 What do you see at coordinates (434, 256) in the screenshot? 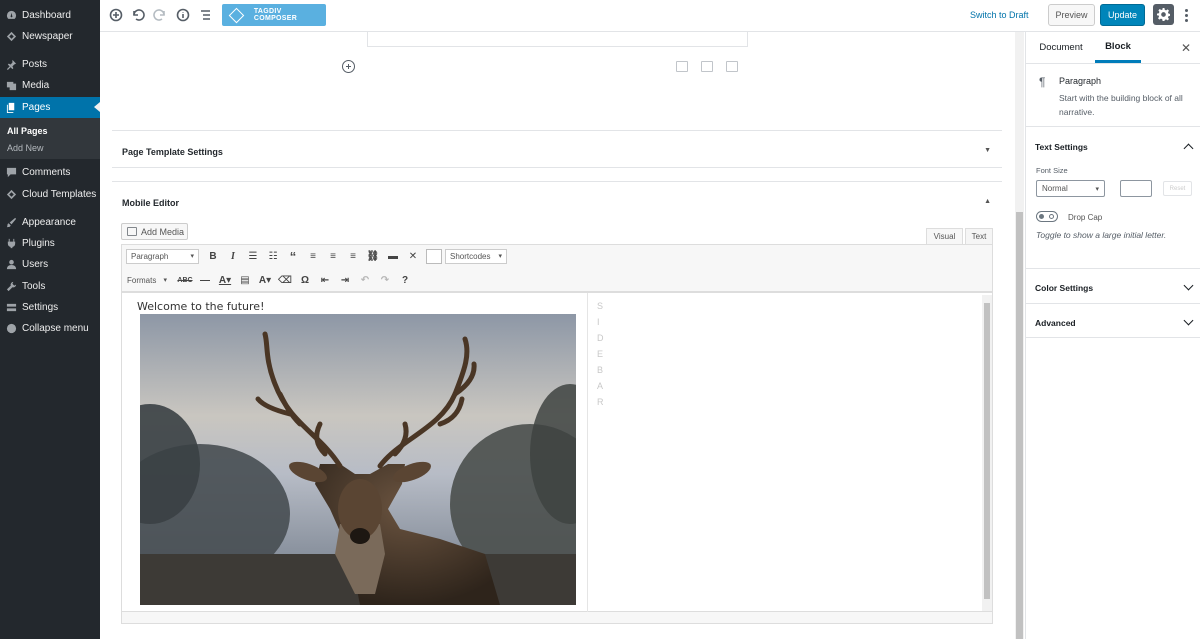
I see `color-swatch` at bounding box center [434, 256].